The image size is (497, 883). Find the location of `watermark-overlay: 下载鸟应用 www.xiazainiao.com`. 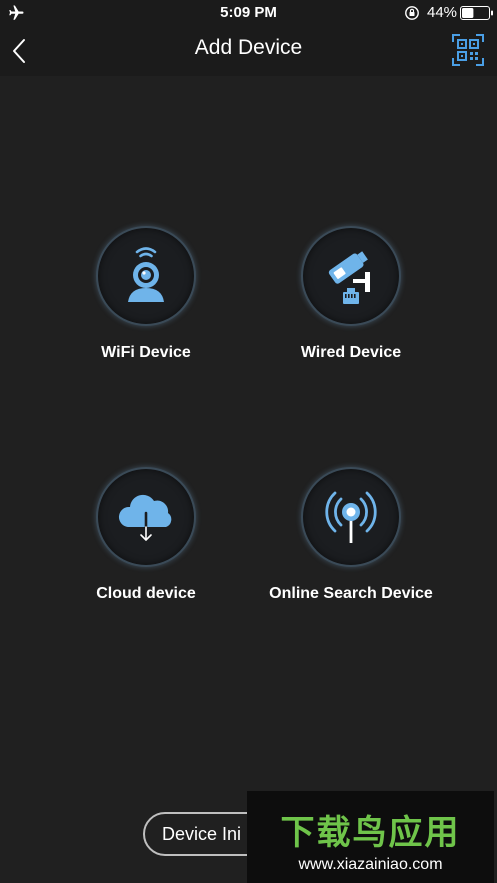

watermark-overlay: 下载鸟应用 www.xiazainiao.com is located at coordinates (370, 837).